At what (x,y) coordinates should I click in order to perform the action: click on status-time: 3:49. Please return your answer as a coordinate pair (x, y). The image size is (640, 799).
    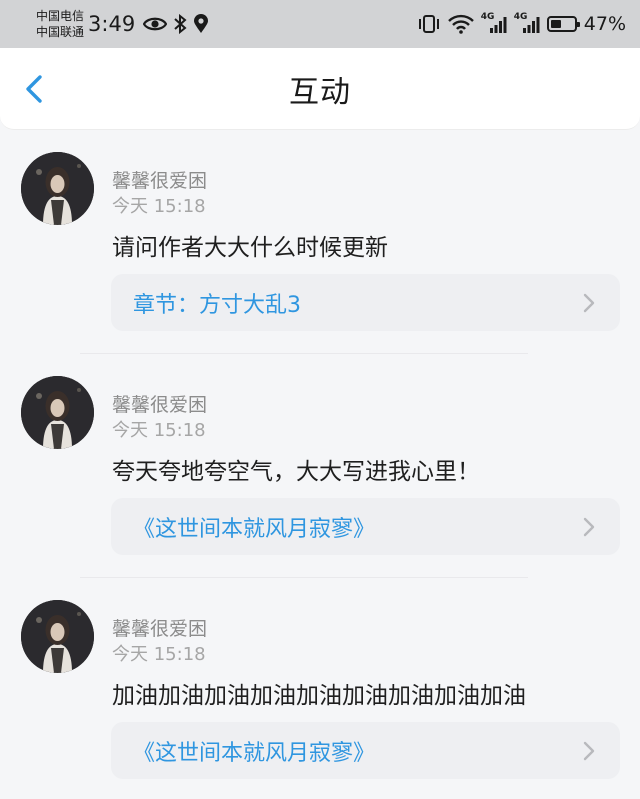
    Looking at the image, I should click on (112, 24).